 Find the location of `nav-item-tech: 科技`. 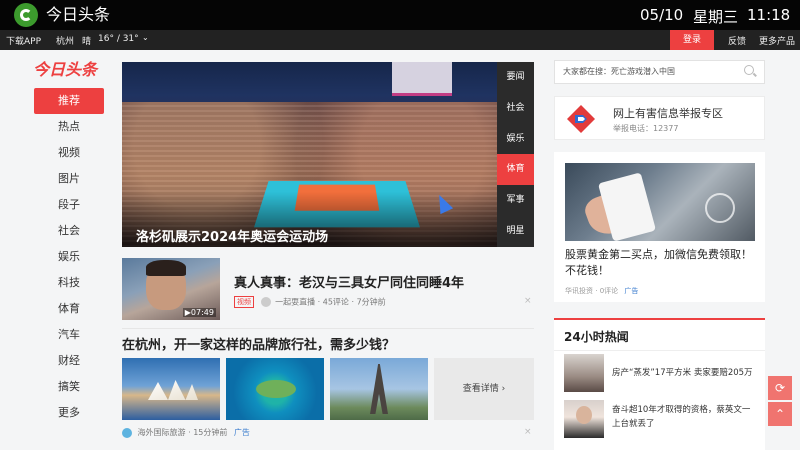

nav-item-tech: 科技 is located at coordinates (69, 283).